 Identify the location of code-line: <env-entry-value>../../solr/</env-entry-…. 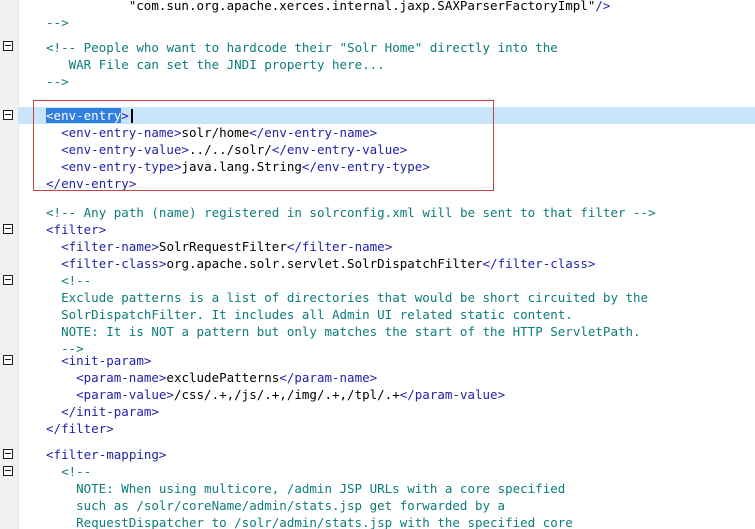
(377, 149).